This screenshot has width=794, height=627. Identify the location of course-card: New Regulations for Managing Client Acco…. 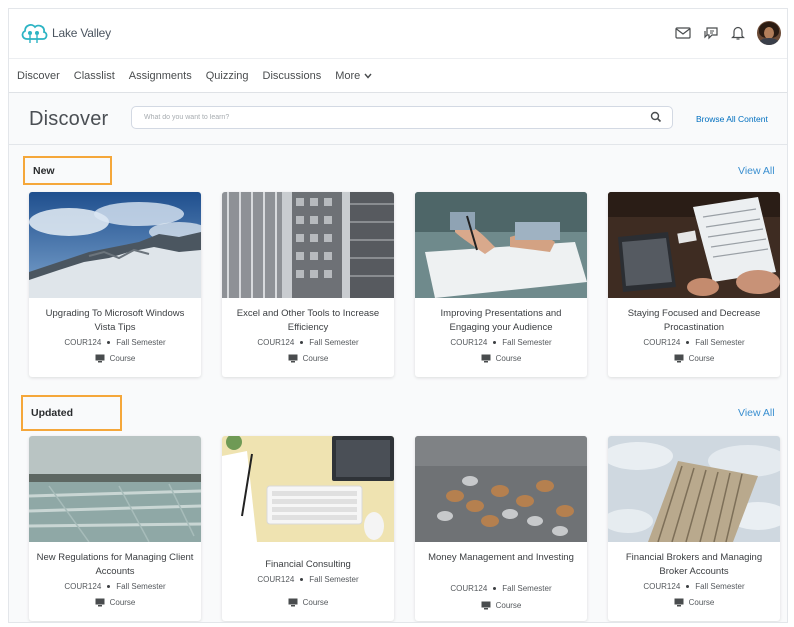
(115, 528).